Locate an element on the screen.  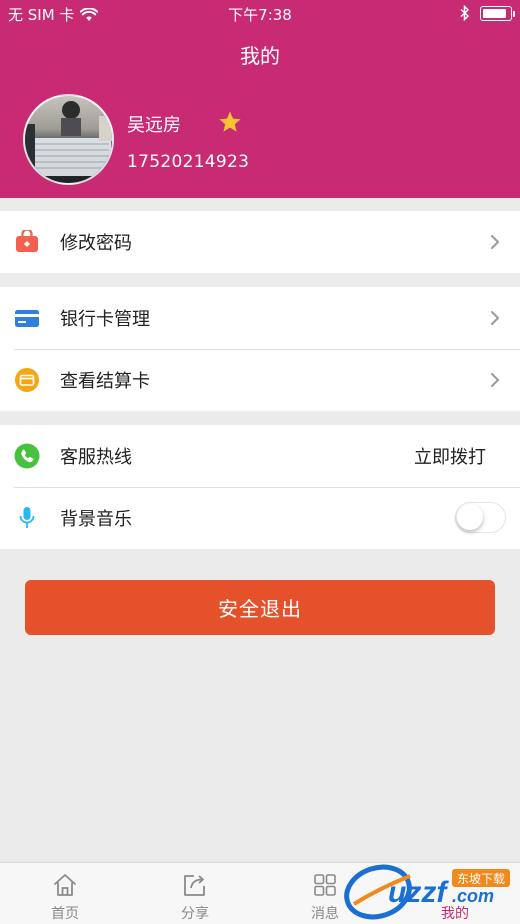
row-bank-card-management: 银行卡管理 is located at coordinates (260, 318).